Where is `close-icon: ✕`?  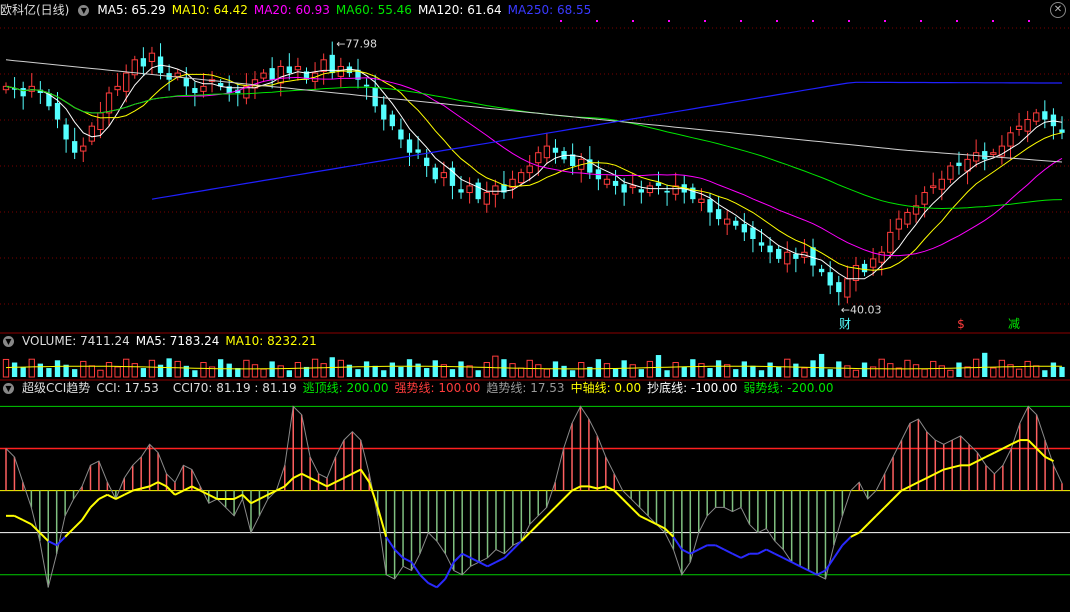
close-icon: ✕ is located at coordinates (1058, 10).